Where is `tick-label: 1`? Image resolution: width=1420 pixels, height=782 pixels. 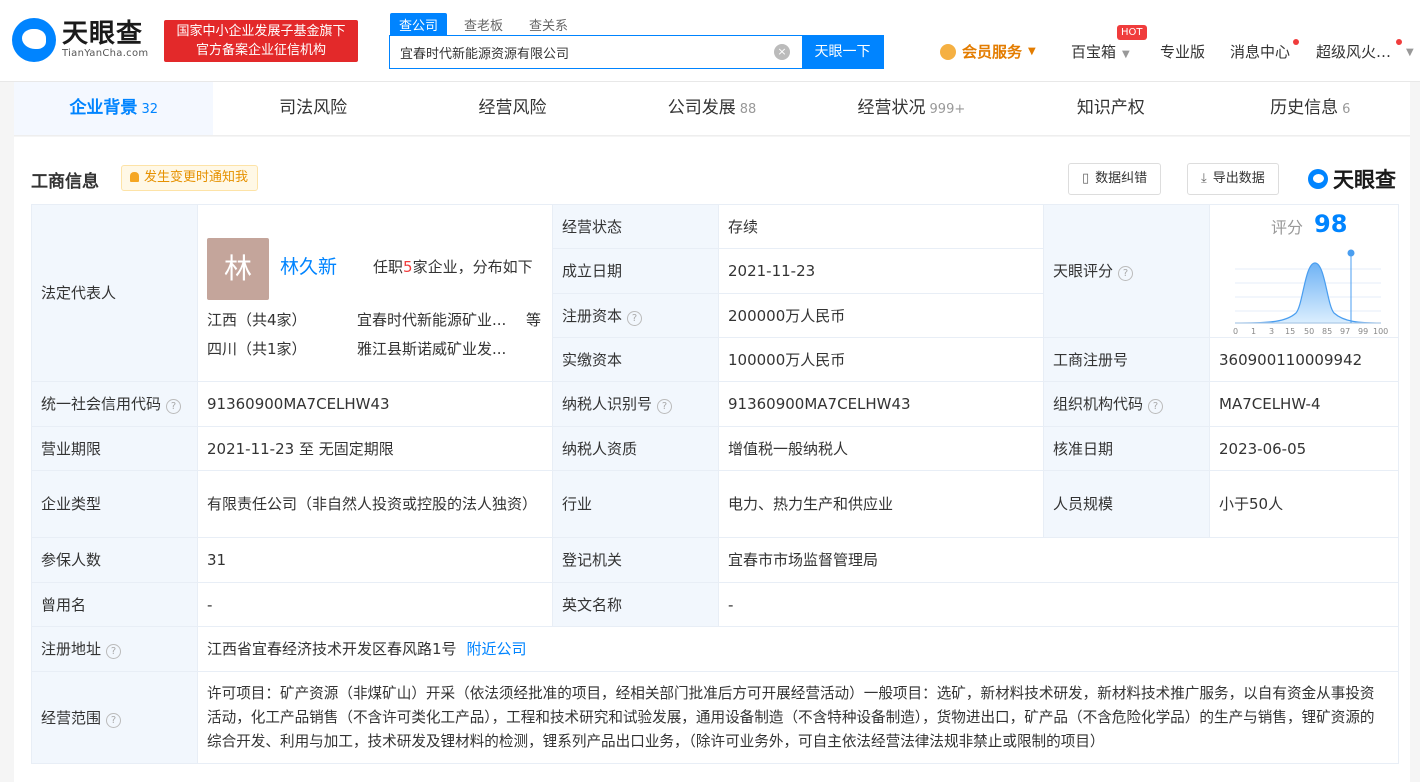
tick-label: 1 is located at coordinates (1253, 331).